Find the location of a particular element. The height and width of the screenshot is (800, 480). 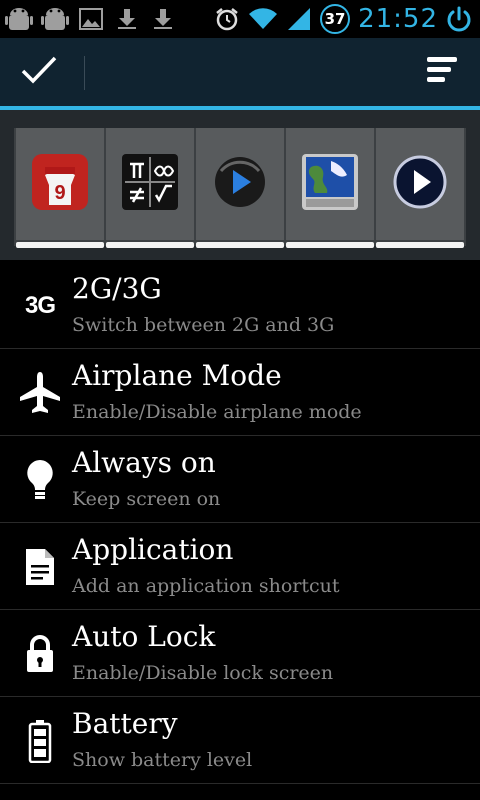

system-icons: 37 21:52 is located at coordinates (343, 19).